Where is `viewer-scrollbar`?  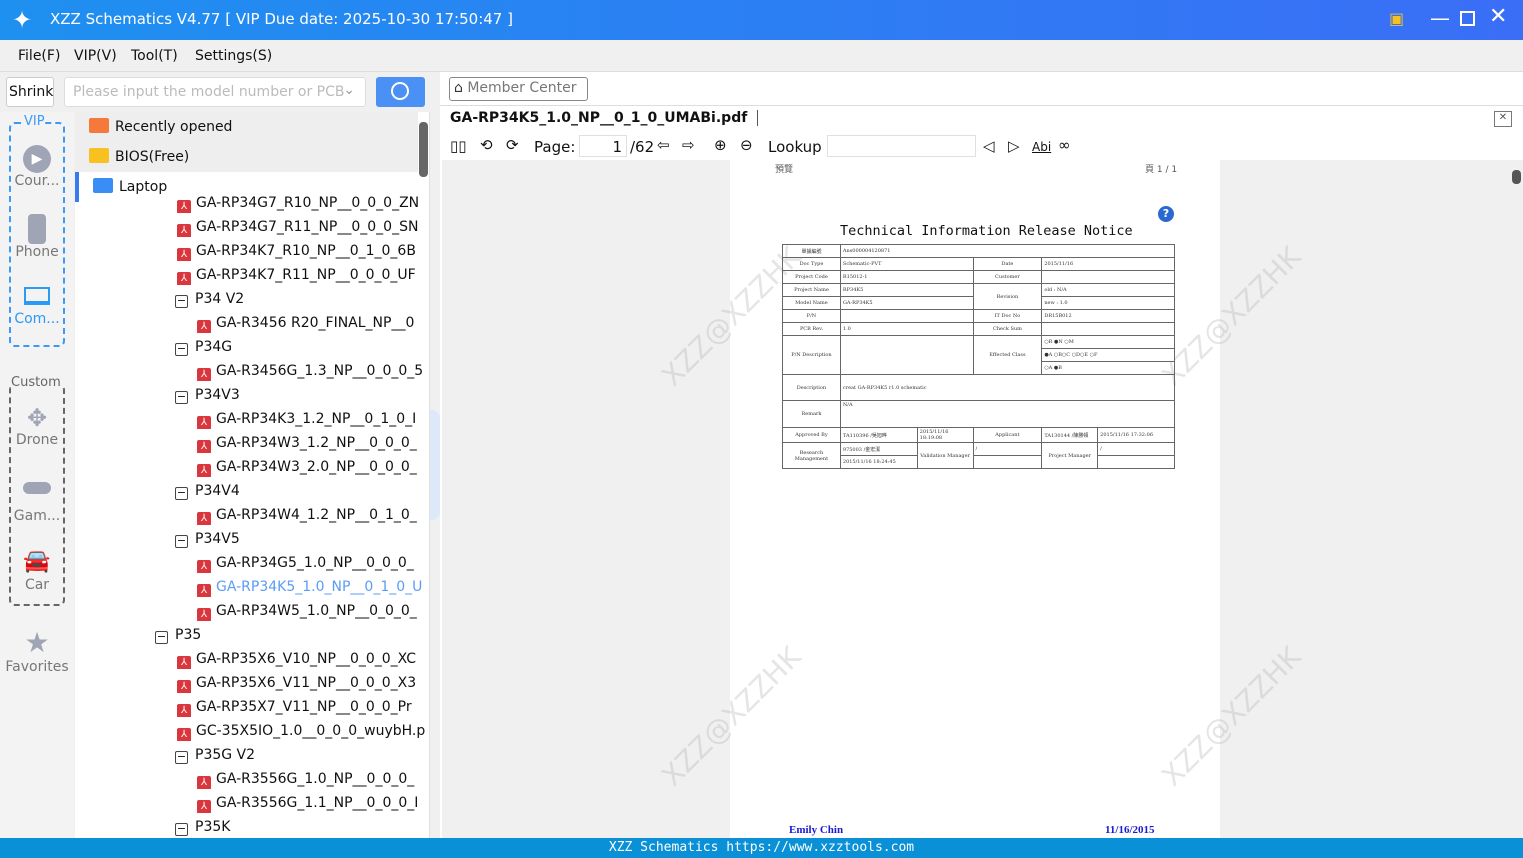
viewer-scrollbar is located at coordinates (1516, 177).